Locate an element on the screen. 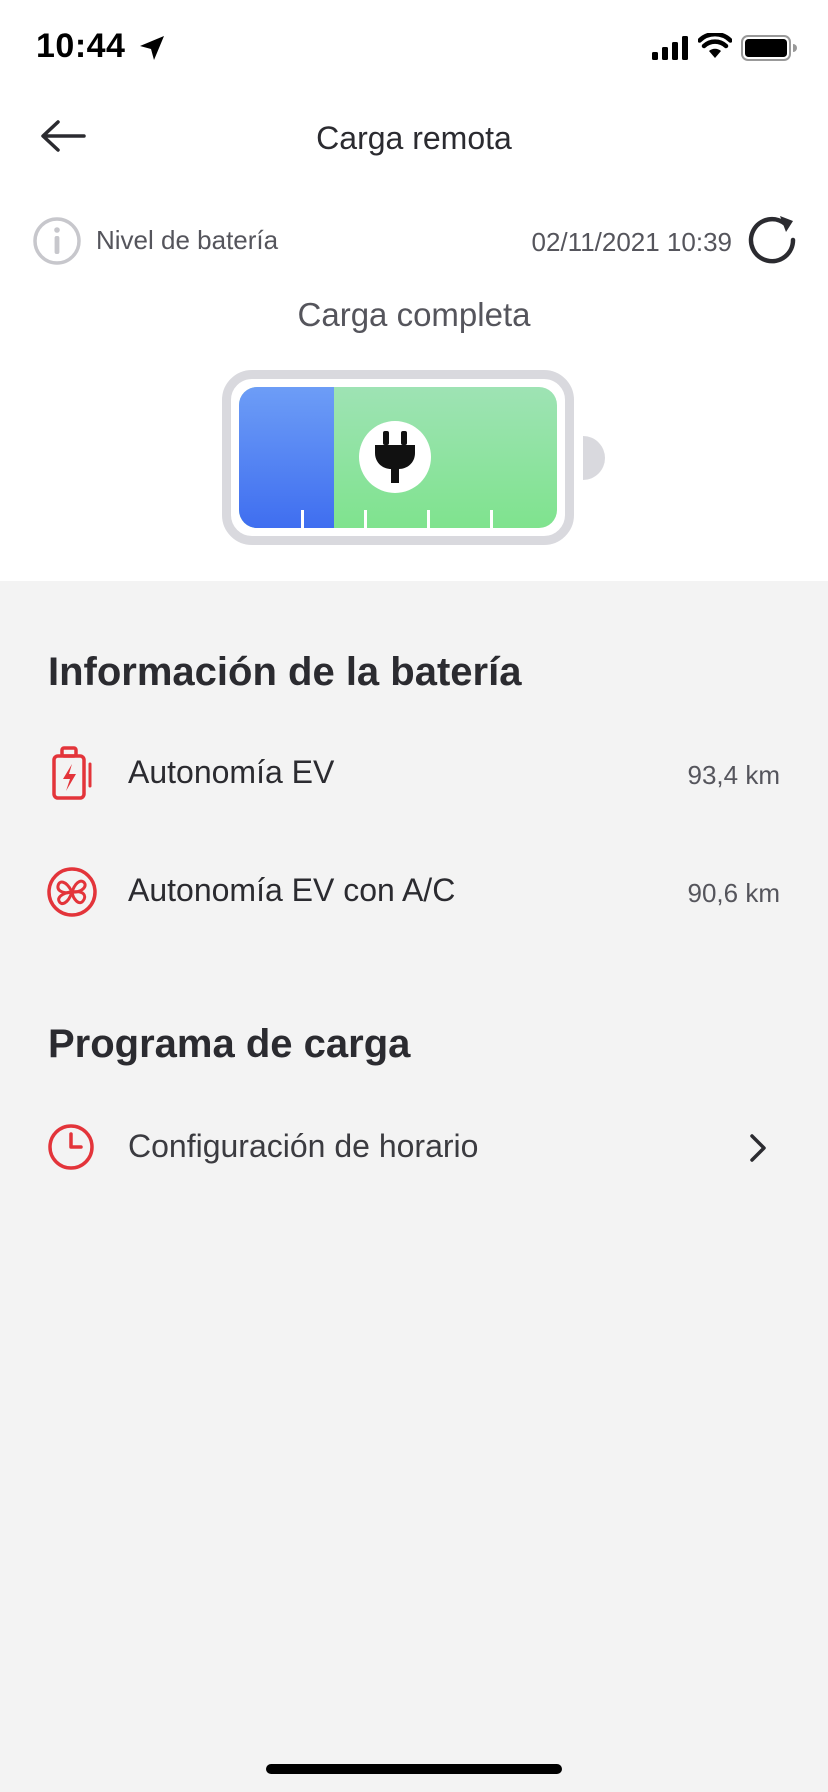  page-title: Carga remota is located at coordinates (414, 138).